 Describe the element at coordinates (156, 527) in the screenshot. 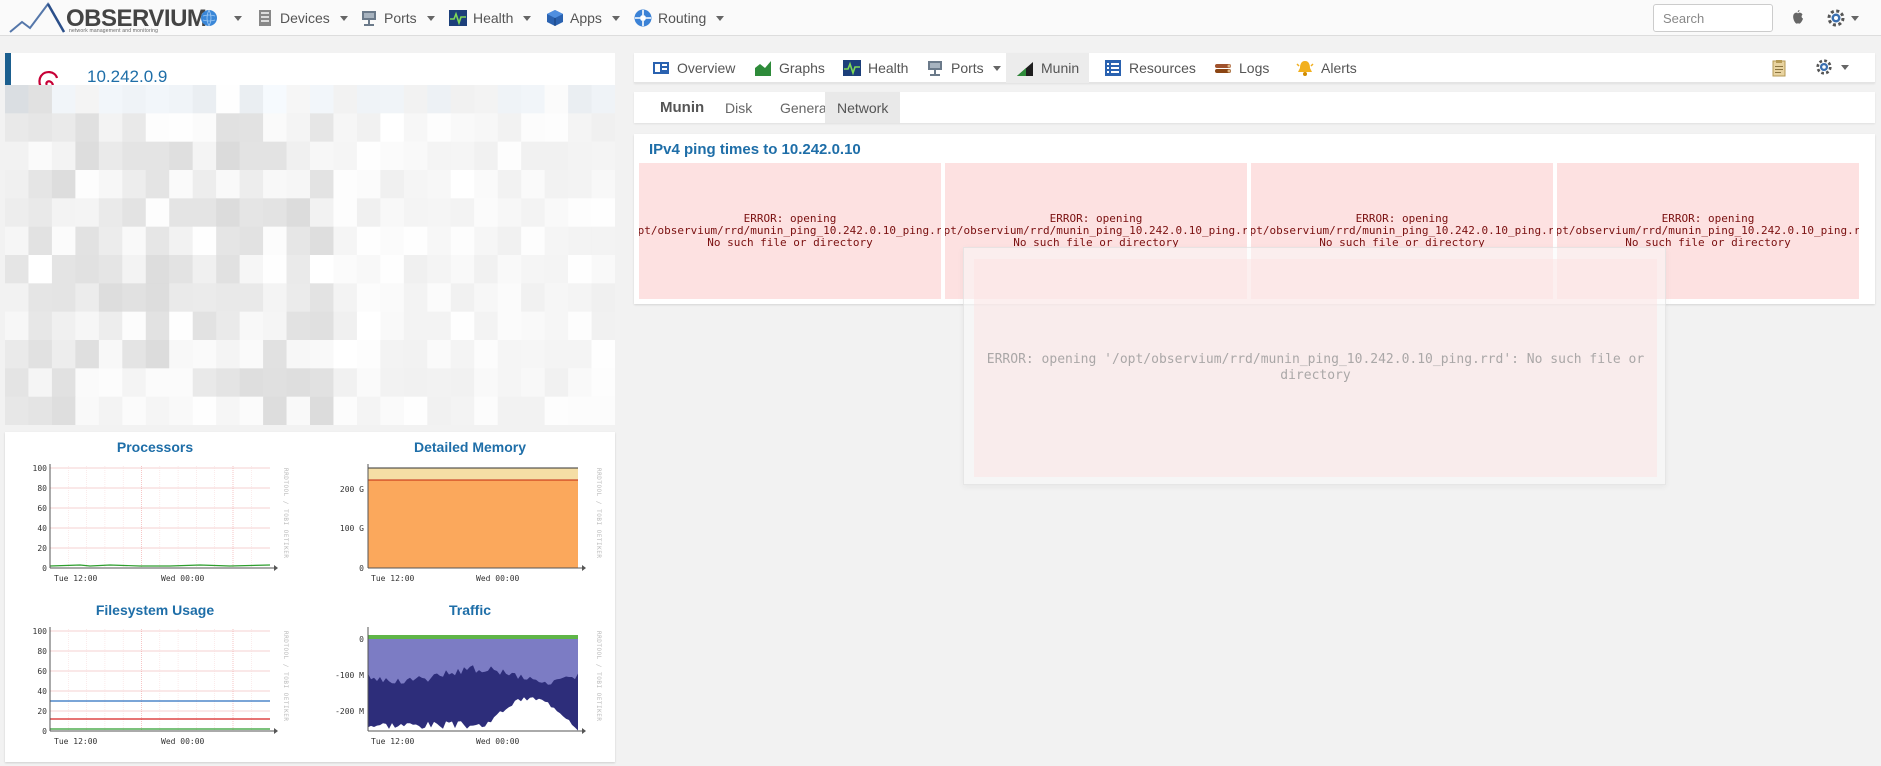

I see `processors-graph: 100 80 60 40 20 0 Tue 12:00 Wed 00:00` at that location.